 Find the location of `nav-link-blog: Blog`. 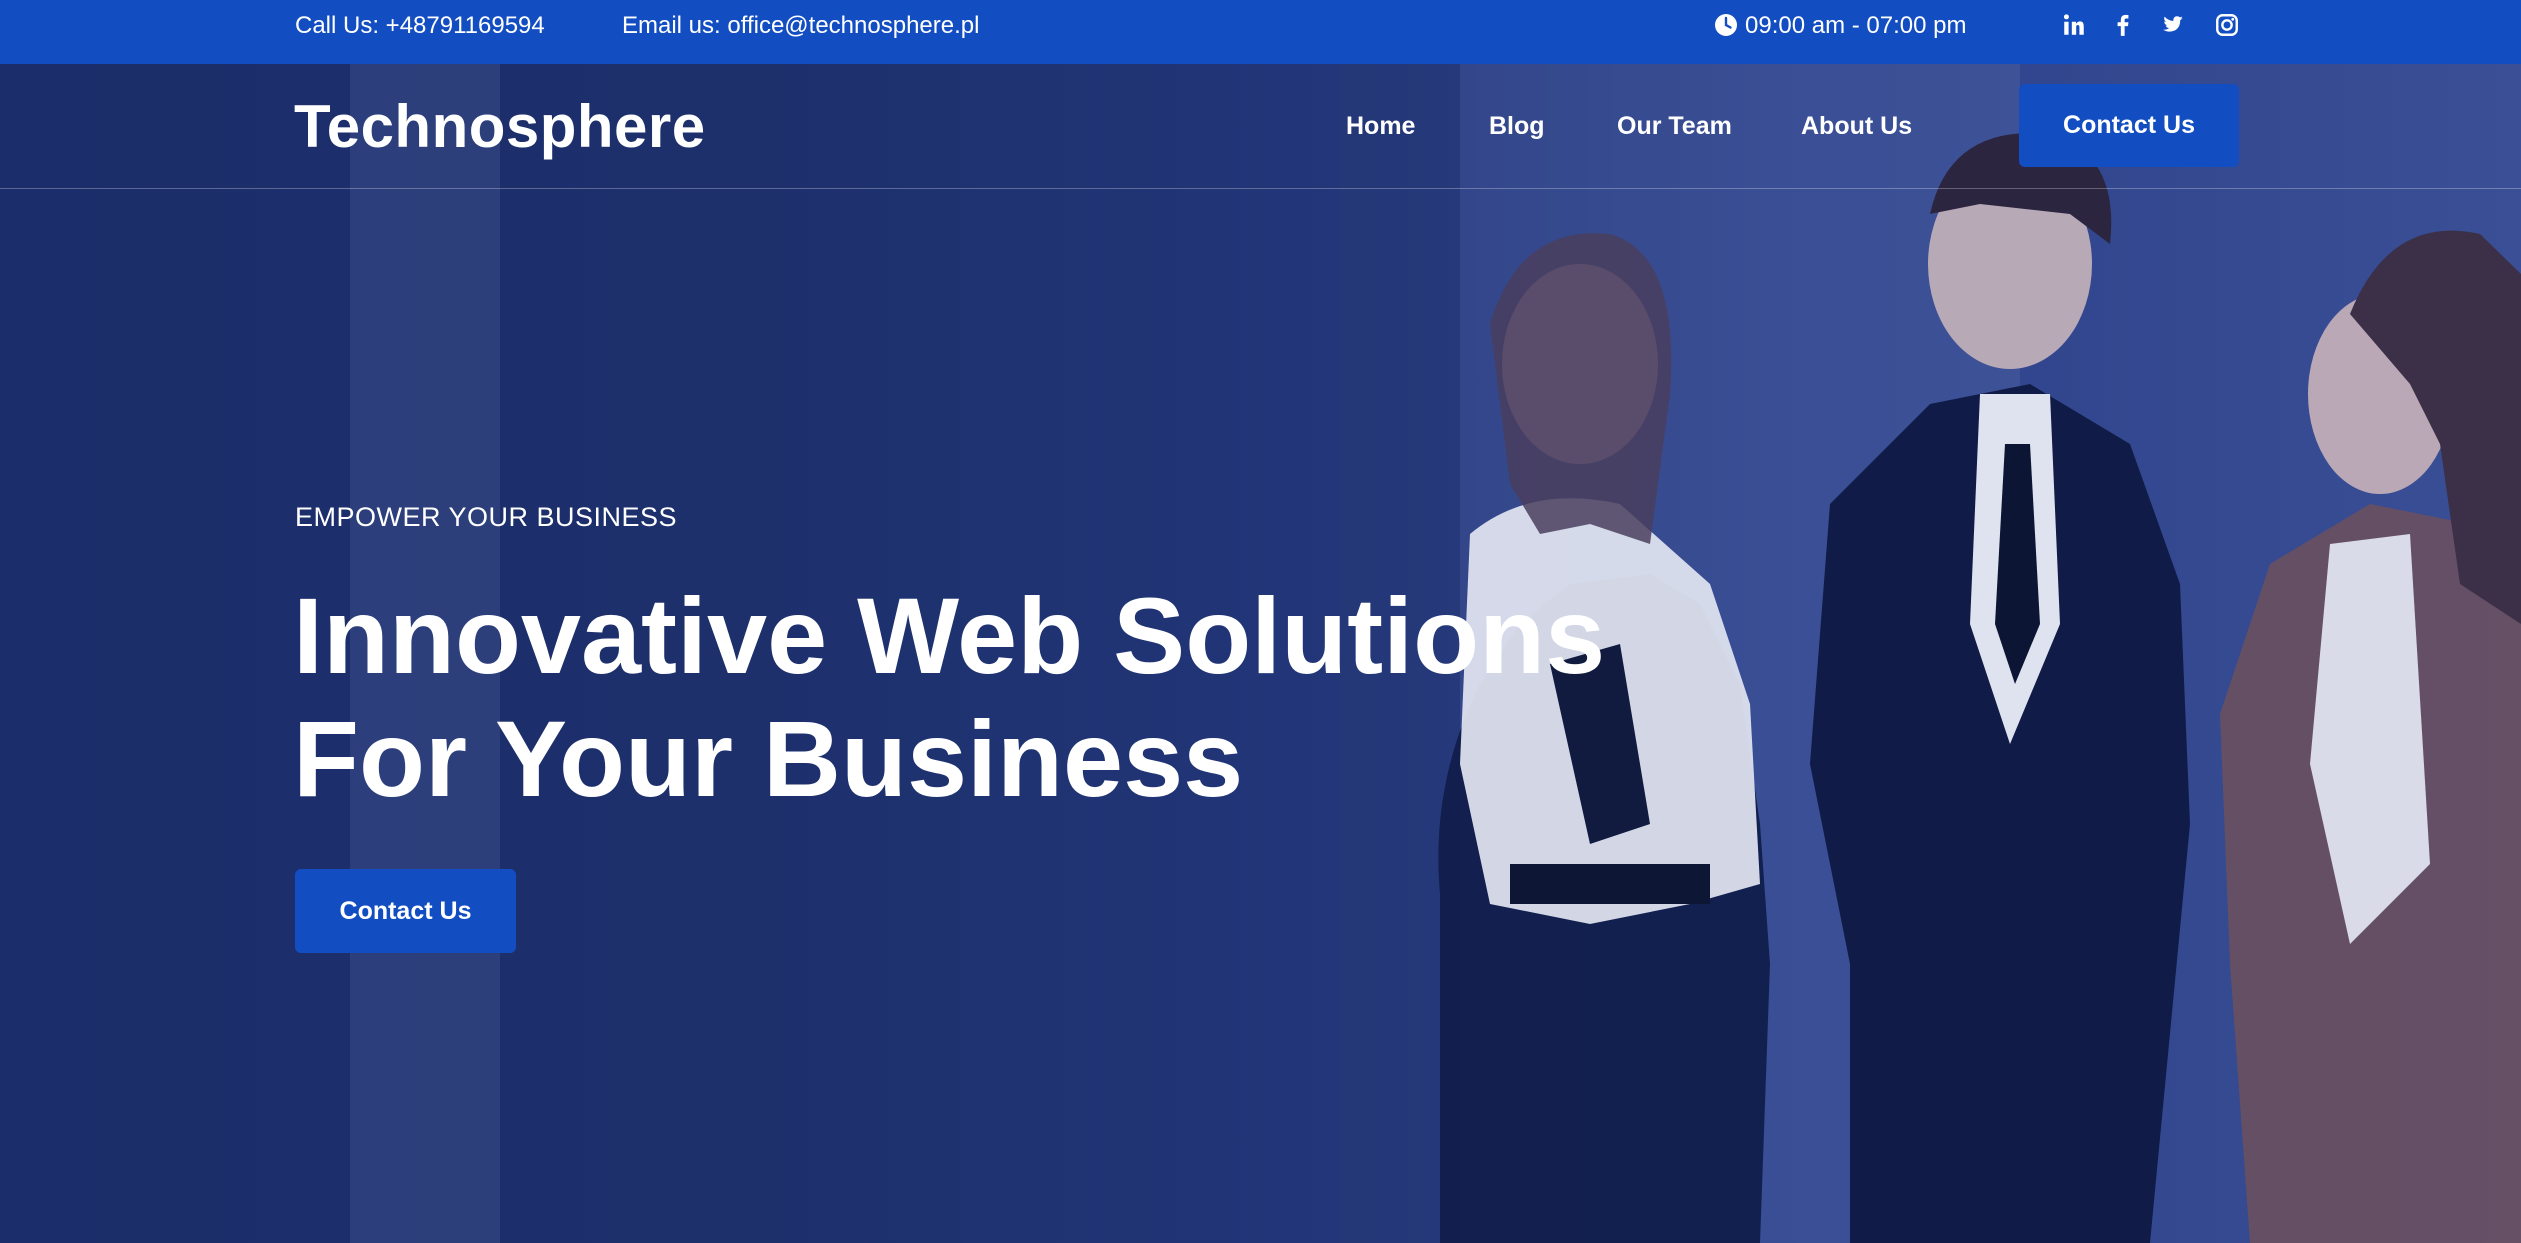

nav-link-blog: Blog is located at coordinates (1517, 126).